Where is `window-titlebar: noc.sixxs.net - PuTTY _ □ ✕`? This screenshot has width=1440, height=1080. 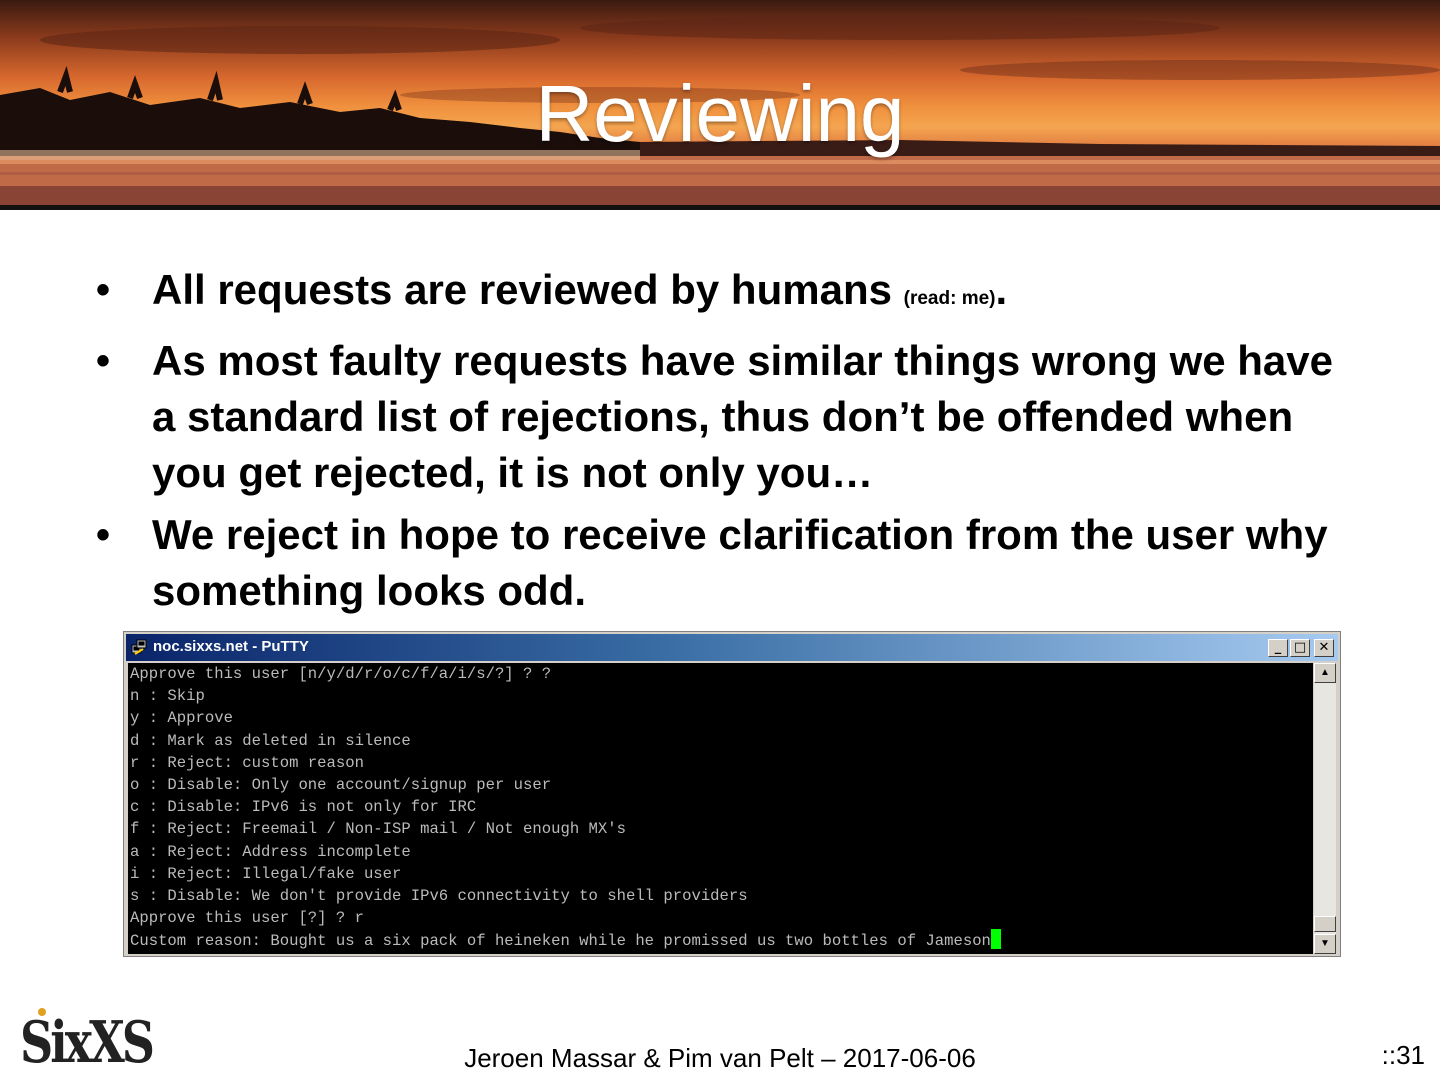
window-titlebar: noc.sixxs.net - PuTTY _ □ ✕ is located at coordinates (732, 647).